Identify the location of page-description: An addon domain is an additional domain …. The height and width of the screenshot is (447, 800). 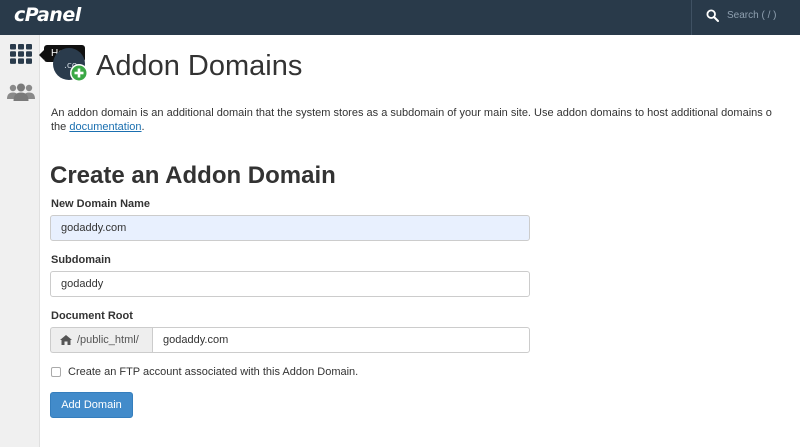
(411, 113).